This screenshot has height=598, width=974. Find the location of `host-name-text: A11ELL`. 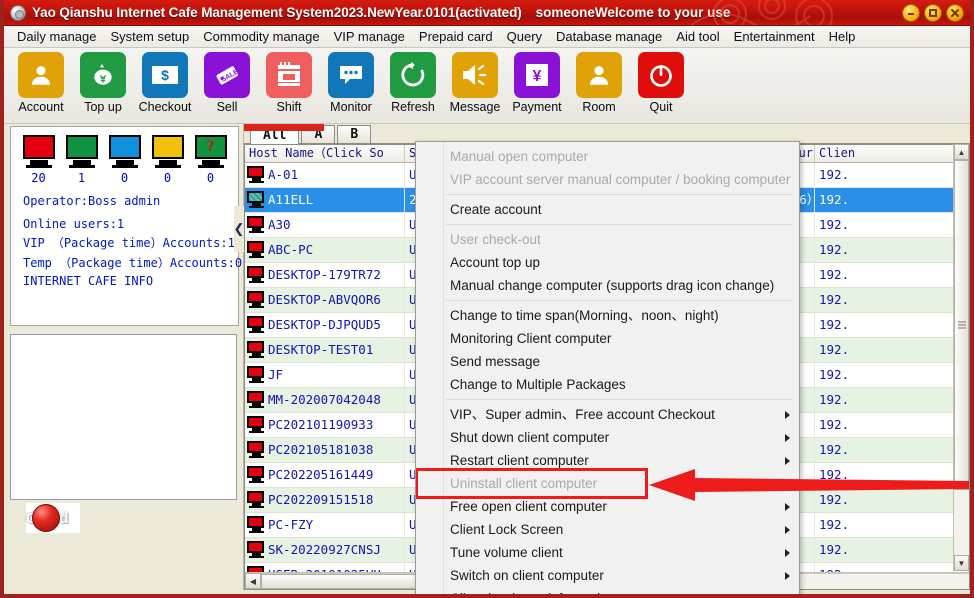

host-name-text: A11ELL is located at coordinates (291, 199).